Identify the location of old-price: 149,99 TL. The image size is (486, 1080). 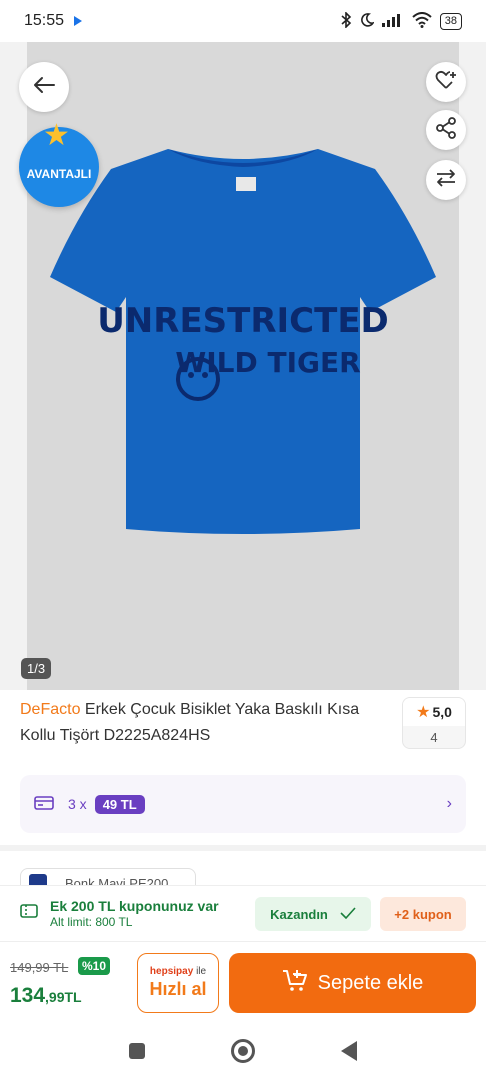
(39, 967).